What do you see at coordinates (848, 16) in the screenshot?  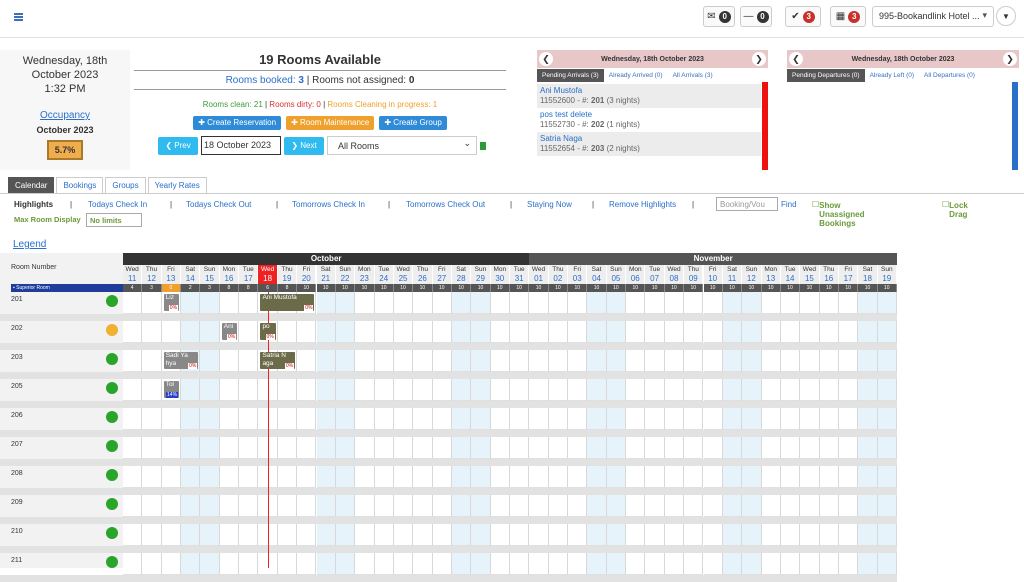 I see `calendar-count-button: ▦ 3` at bounding box center [848, 16].